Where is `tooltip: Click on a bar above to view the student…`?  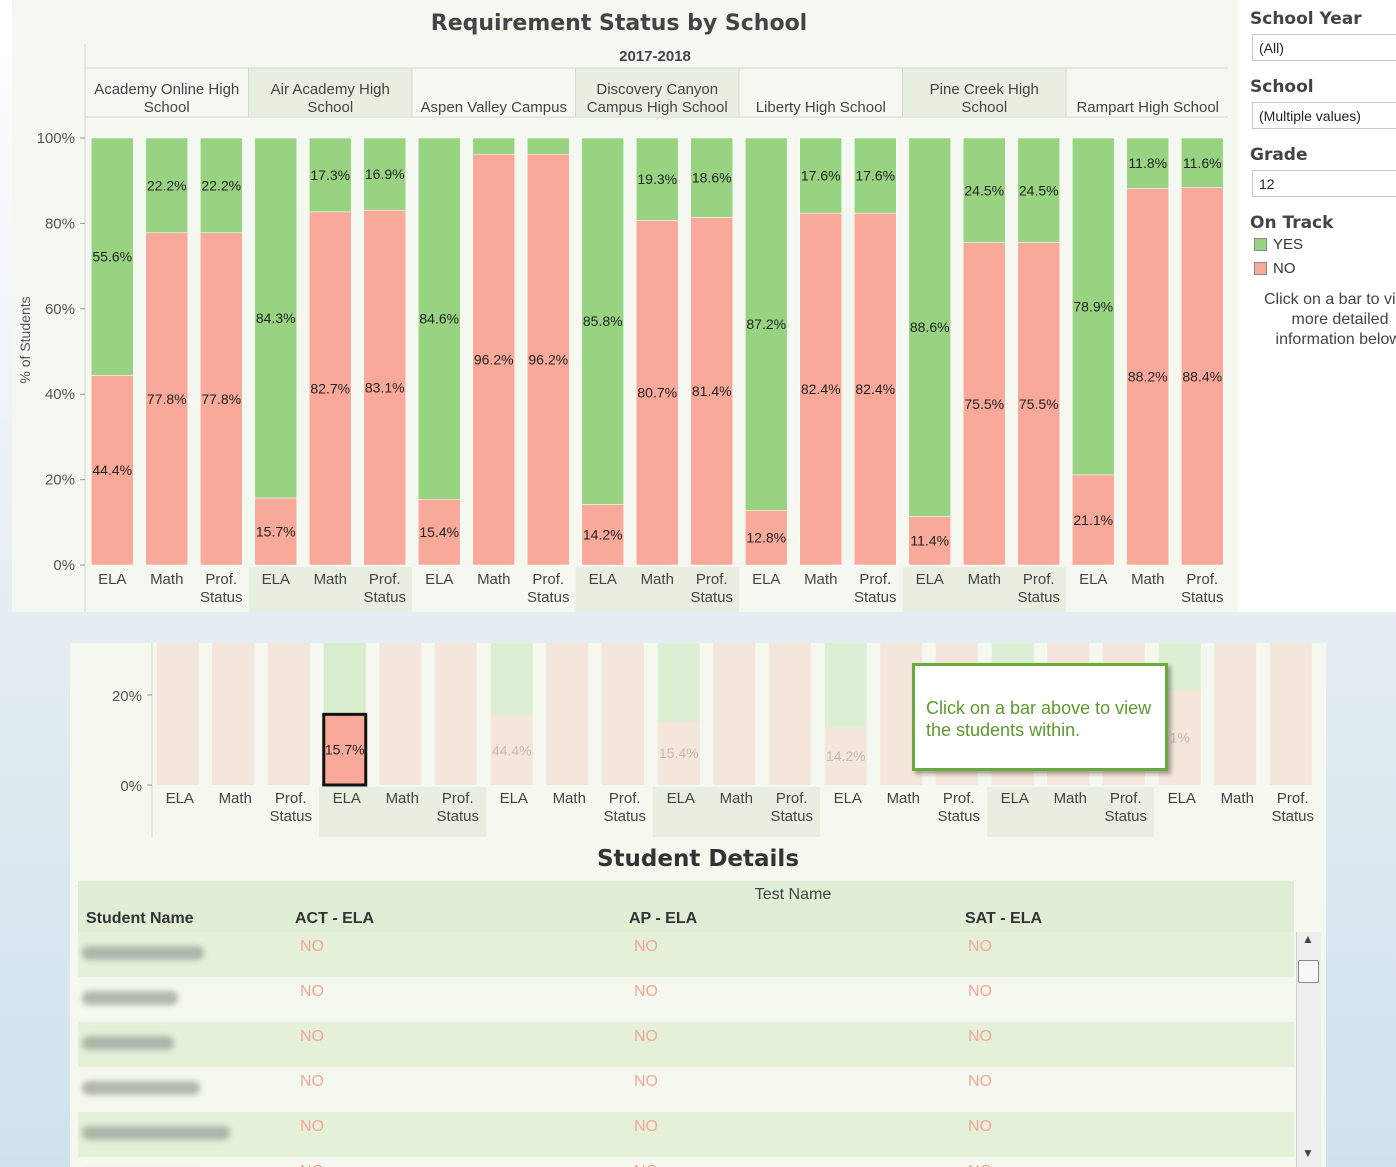 tooltip: Click on a bar above to view the student… is located at coordinates (1040, 717).